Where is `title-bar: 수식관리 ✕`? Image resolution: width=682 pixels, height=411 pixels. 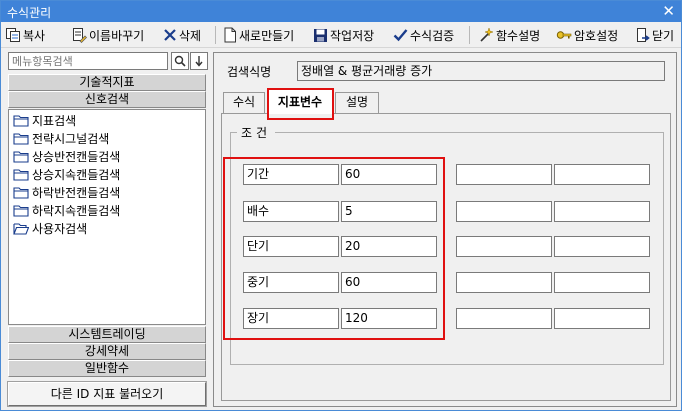 title-bar: 수식관리 ✕ is located at coordinates (341, 11).